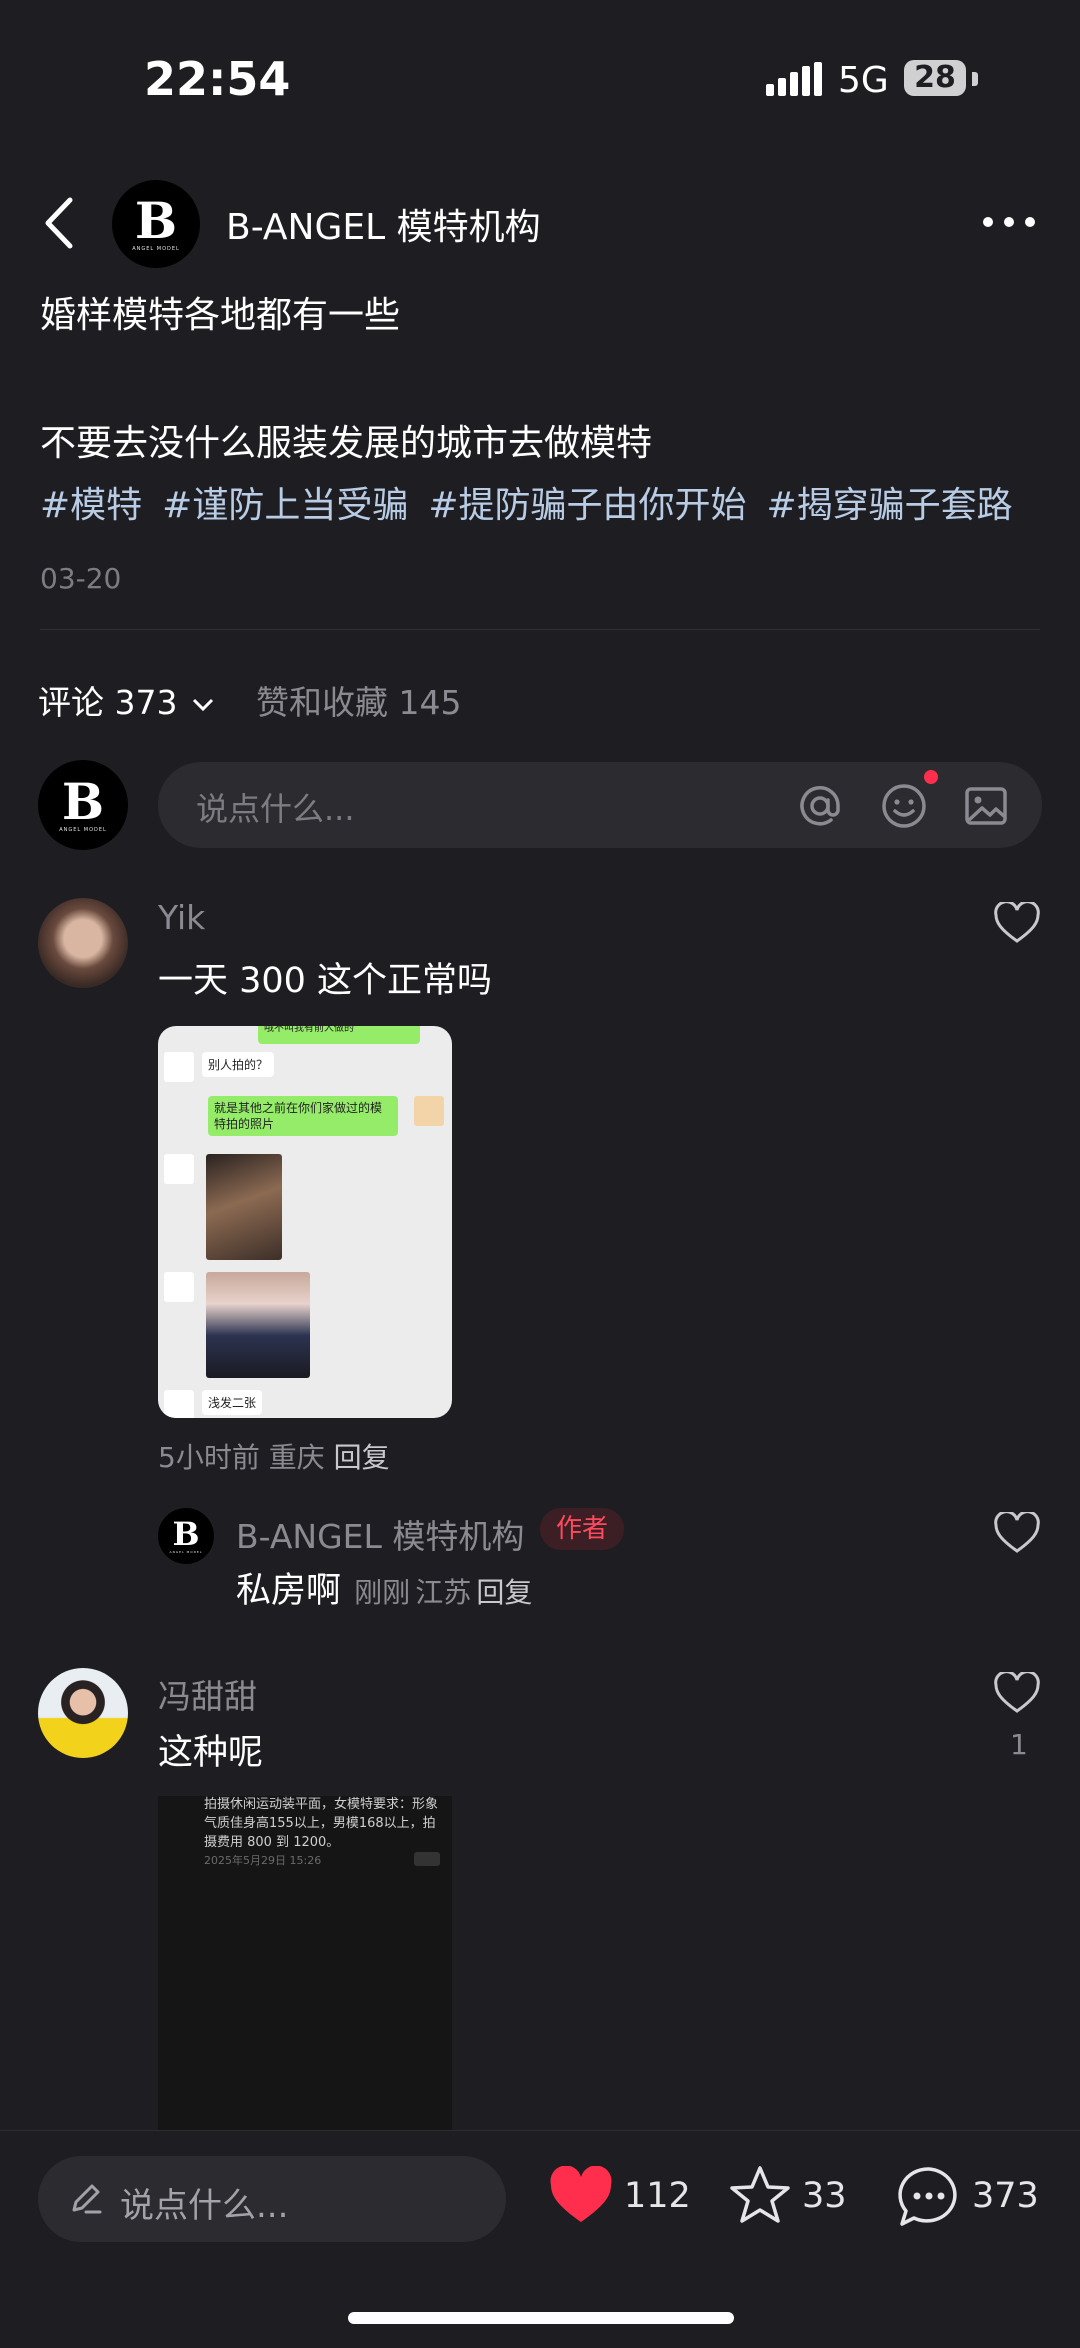 This screenshot has height=2348, width=1080. What do you see at coordinates (760, 2195) in the screenshot?
I see `star-icon` at bounding box center [760, 2195].